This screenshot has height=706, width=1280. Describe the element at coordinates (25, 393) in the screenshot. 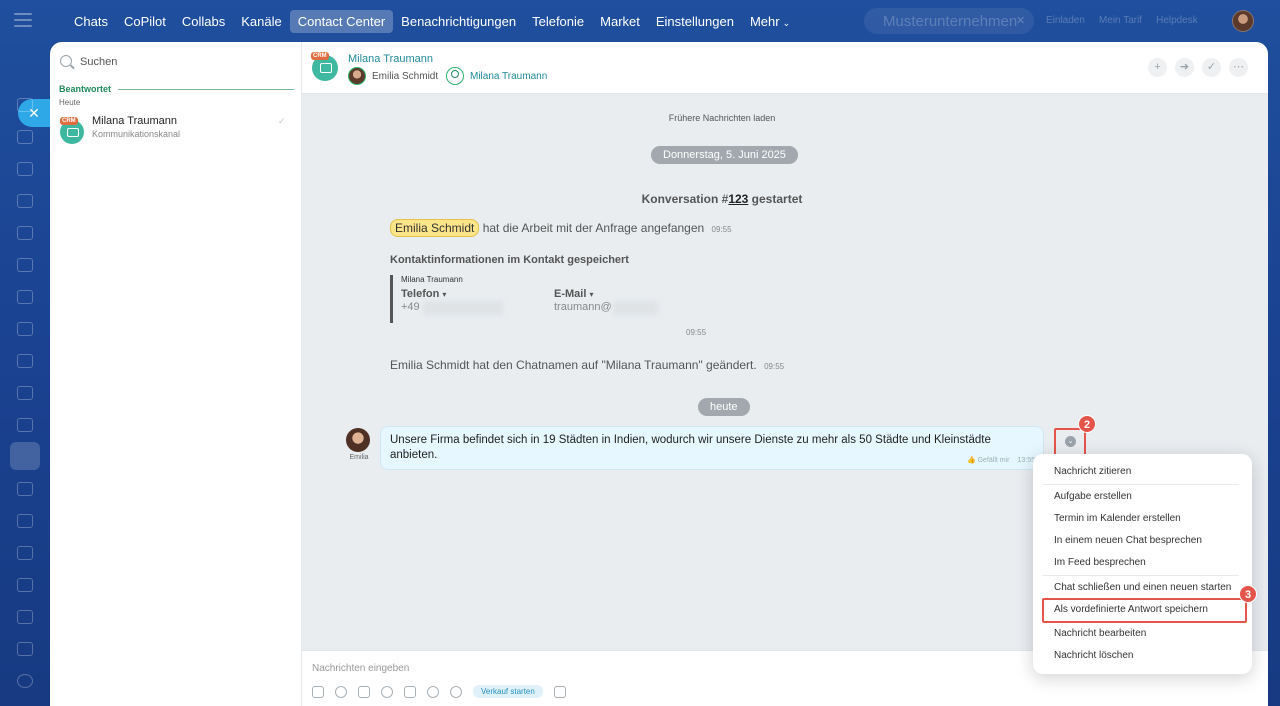

I see `analytics-icon` at that location.